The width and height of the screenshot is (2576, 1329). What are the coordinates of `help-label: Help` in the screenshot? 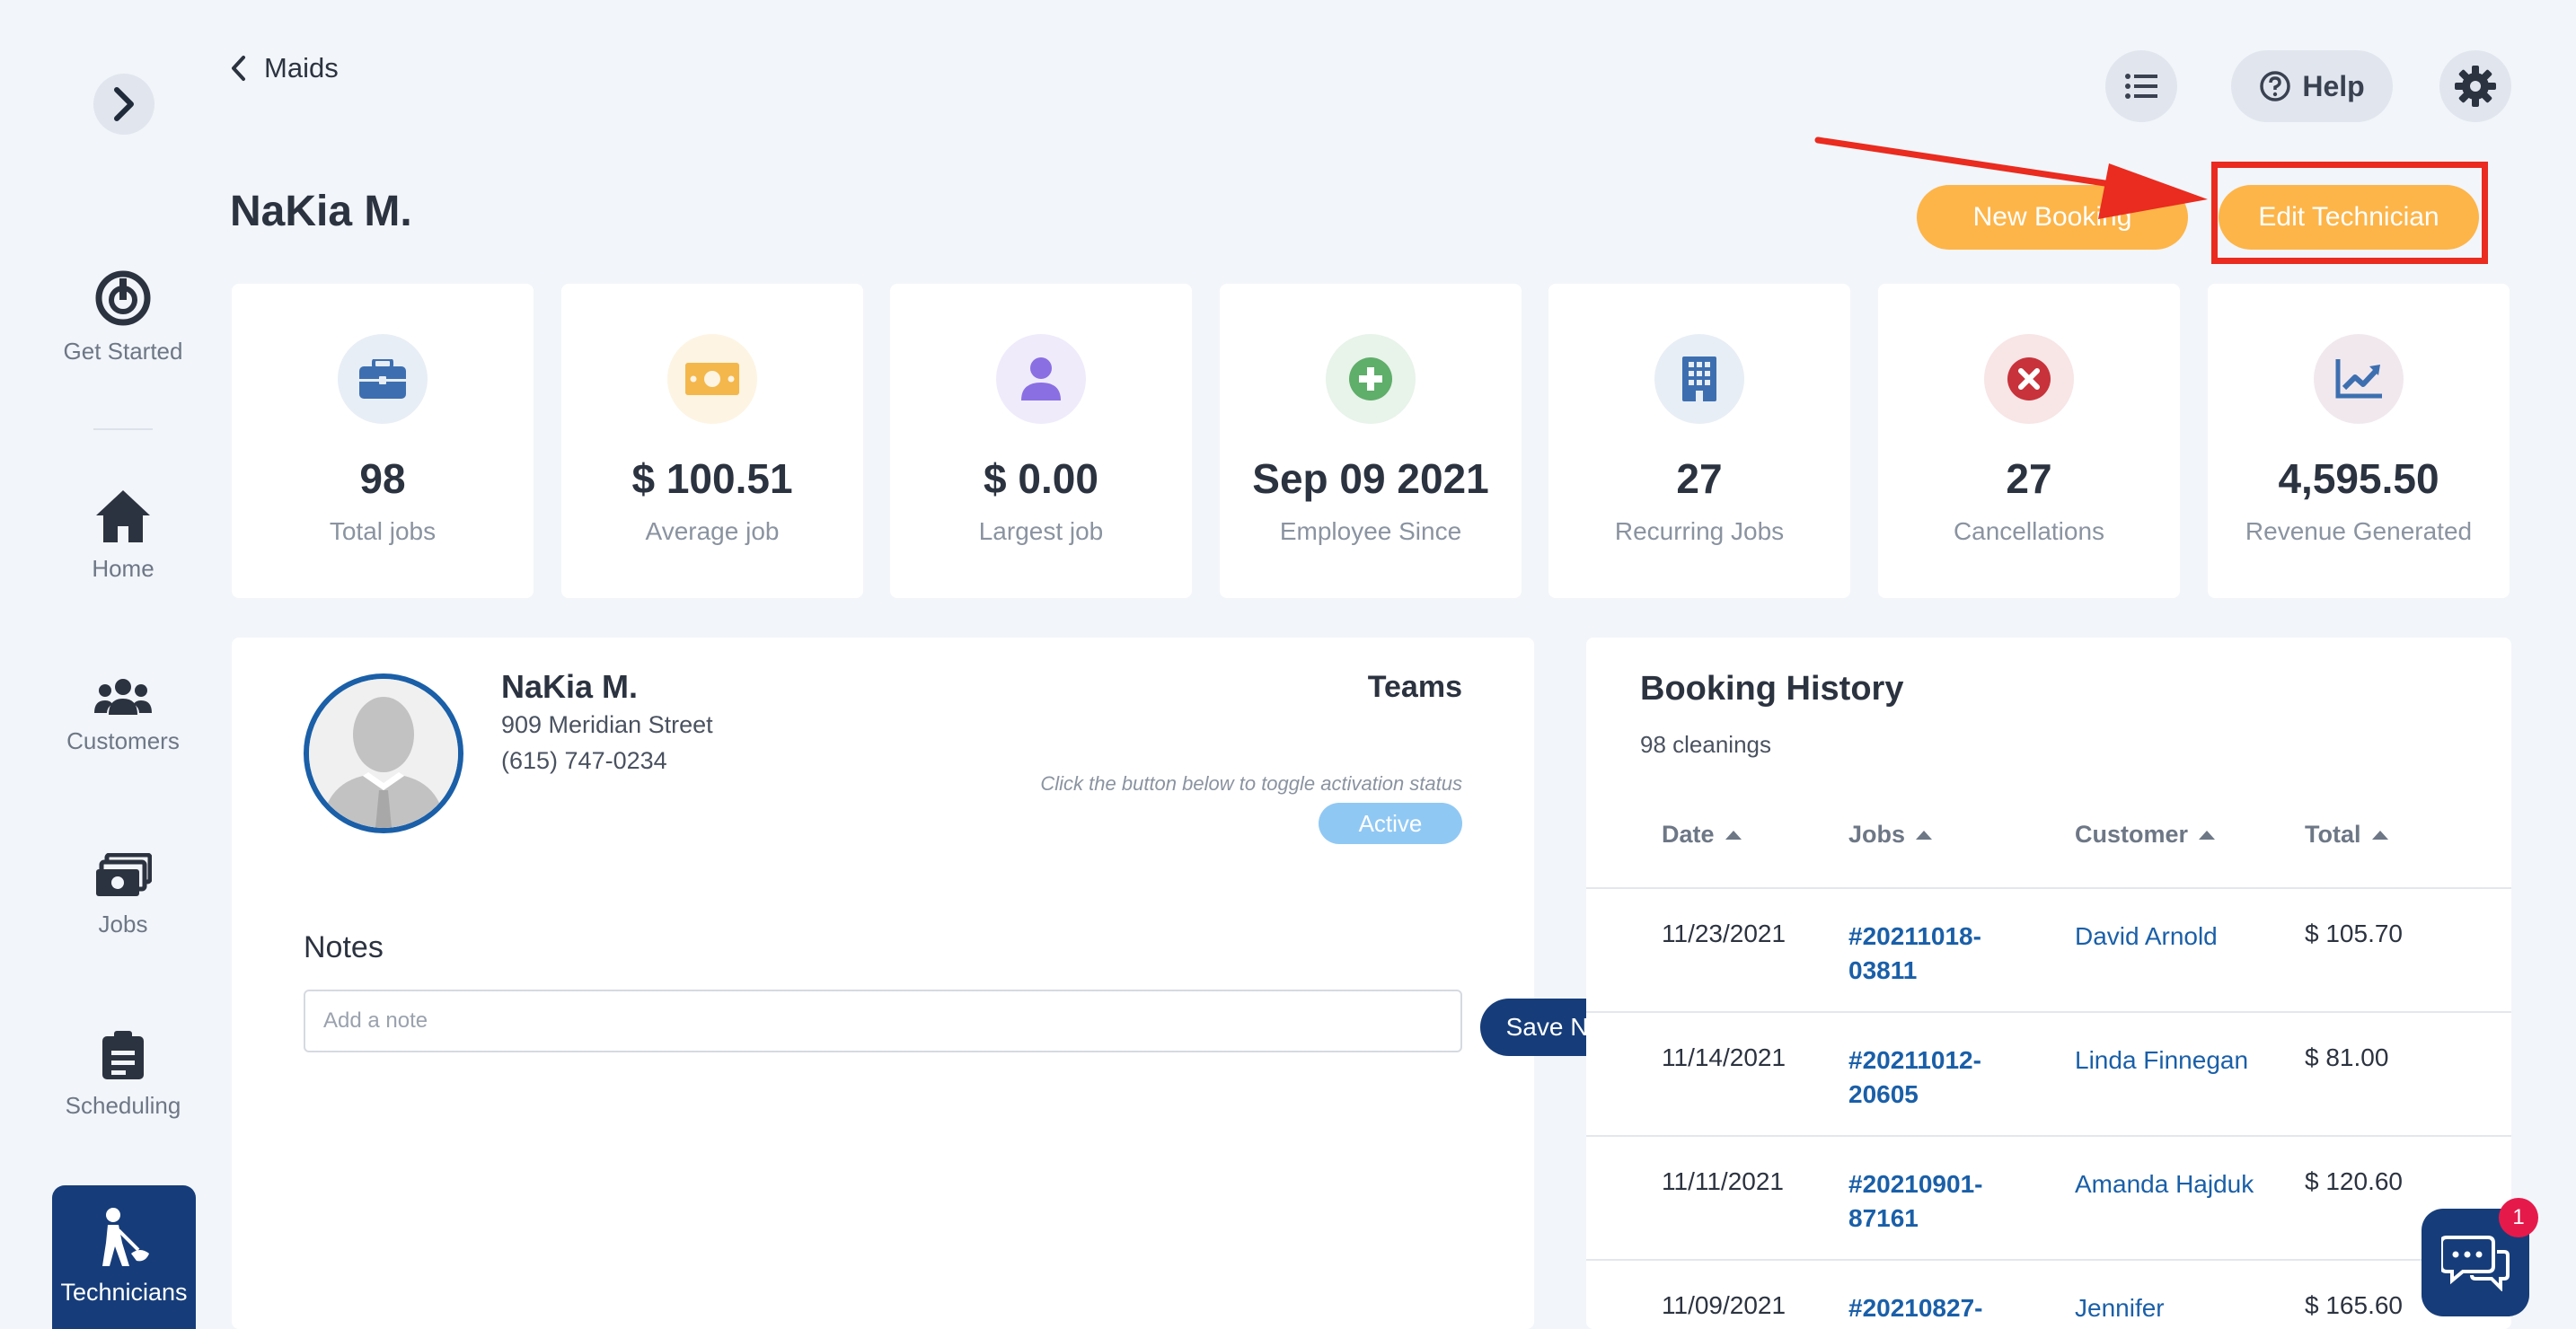 It's located at (2333, 86).